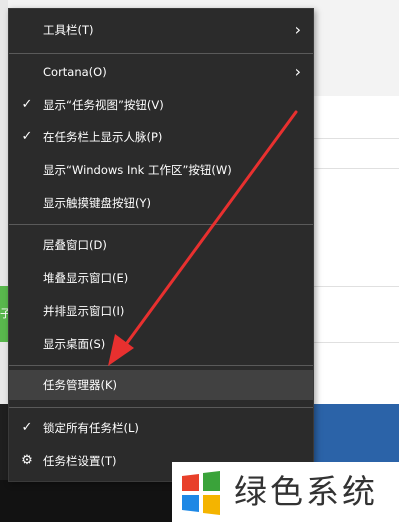 The width and height of the screenshot is (399, 522). Describe the element at coordinates (103, 105) in the screenshot. I see `menu-item-label: 显示“任务视图”按钮(V)` at that location.